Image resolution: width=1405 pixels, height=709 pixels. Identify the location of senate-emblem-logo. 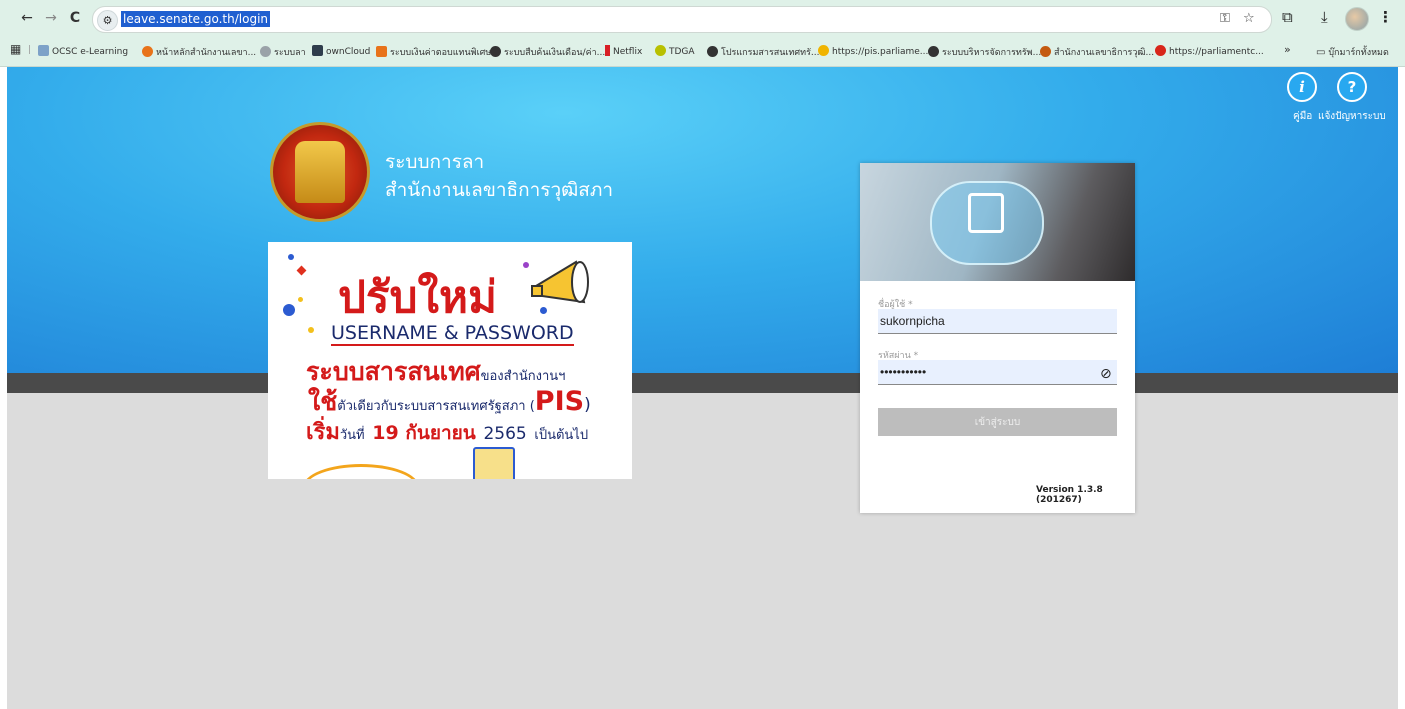
(320, 172).